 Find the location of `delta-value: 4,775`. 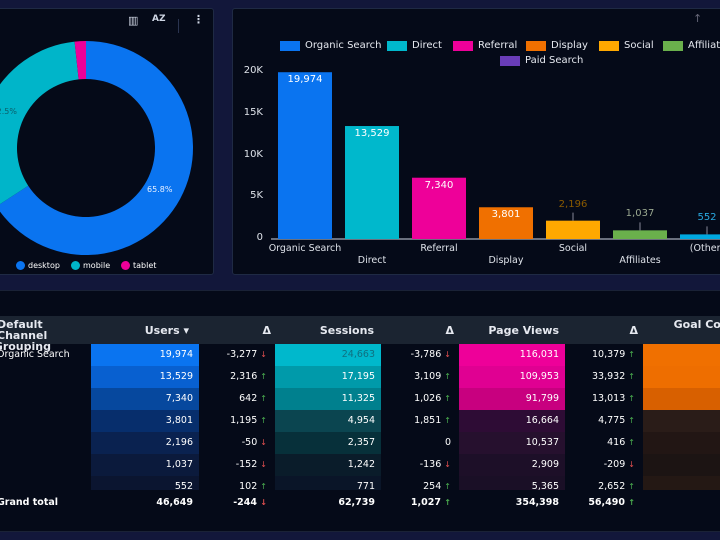

delta-value: 4,775 is located at coordinates (612, 420).